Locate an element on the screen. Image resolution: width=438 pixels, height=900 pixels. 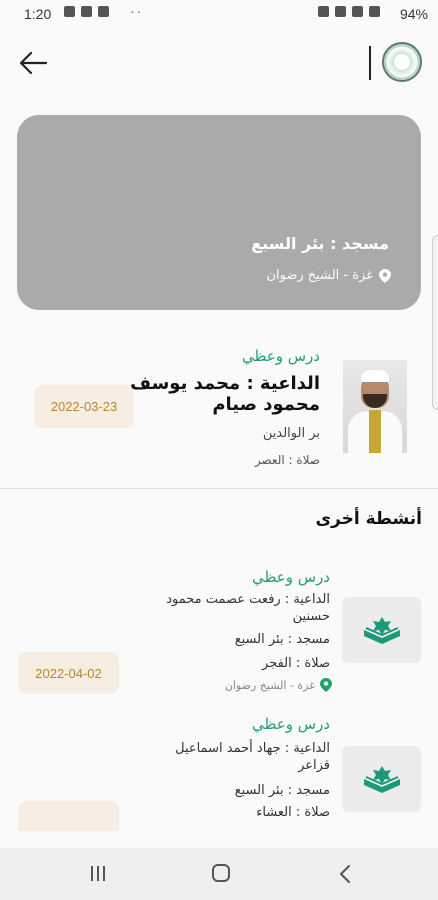
system-navigation-bar is located at coordinates (219, 874).